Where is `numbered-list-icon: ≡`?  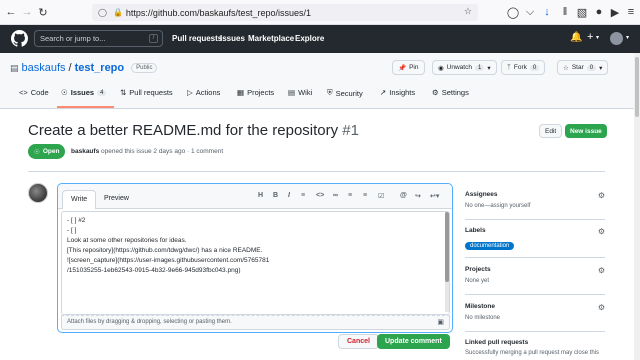 numbered-list-icon: ≡ is located at coordinates (365, 195).